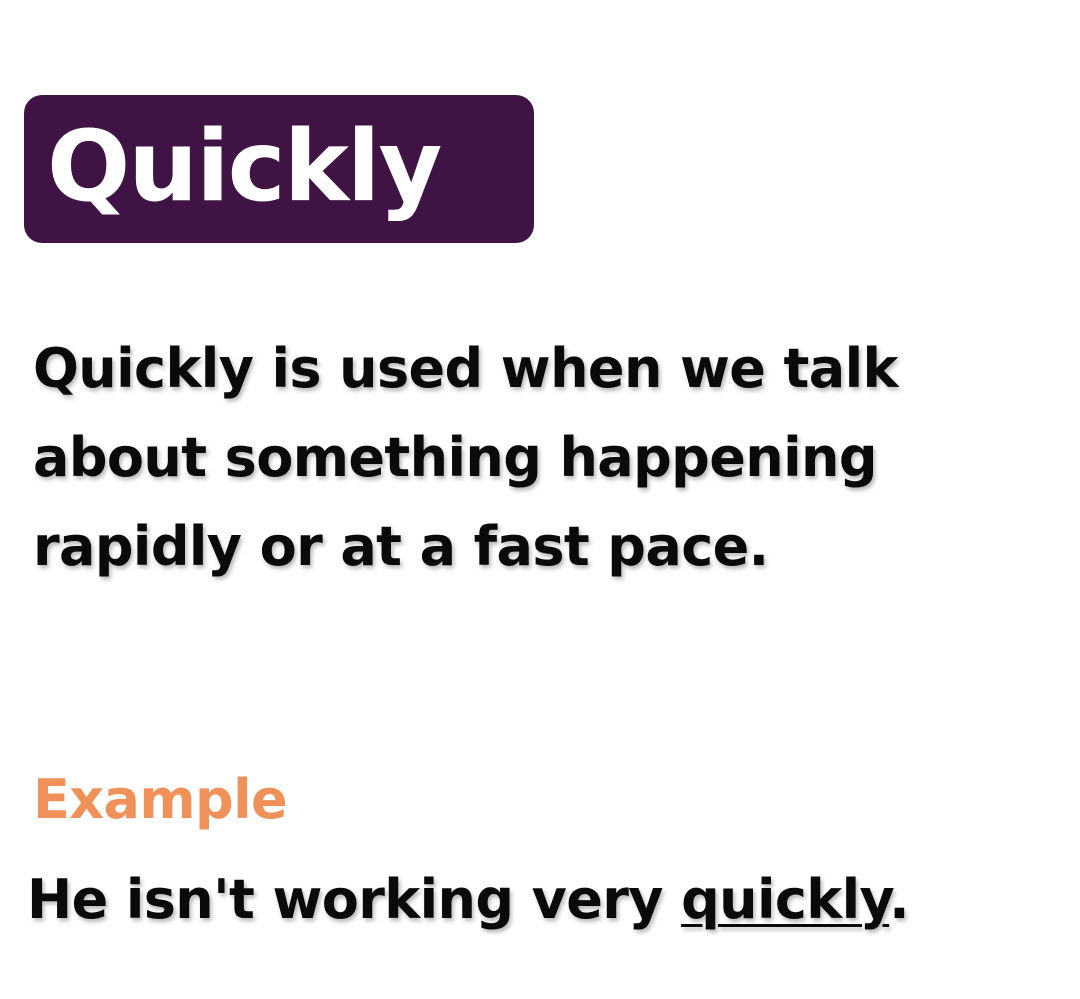 The width and height of the screenshot is (1080, 999). Describe the element at coordinates (160, 799) in the screenshot. I see `example-label: Example` at that location.